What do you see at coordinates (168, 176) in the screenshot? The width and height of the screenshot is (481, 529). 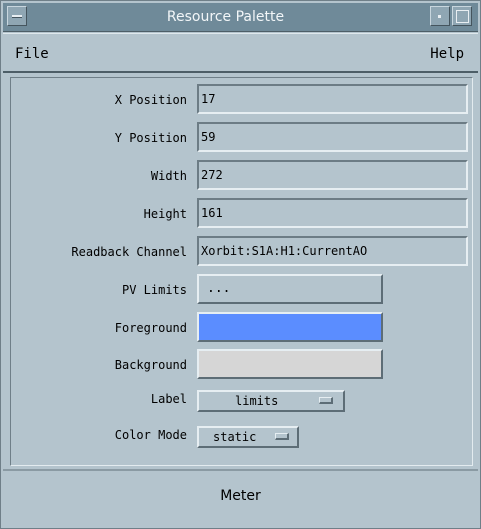 I see `width-label: Width` at bounding box center [168, 176].